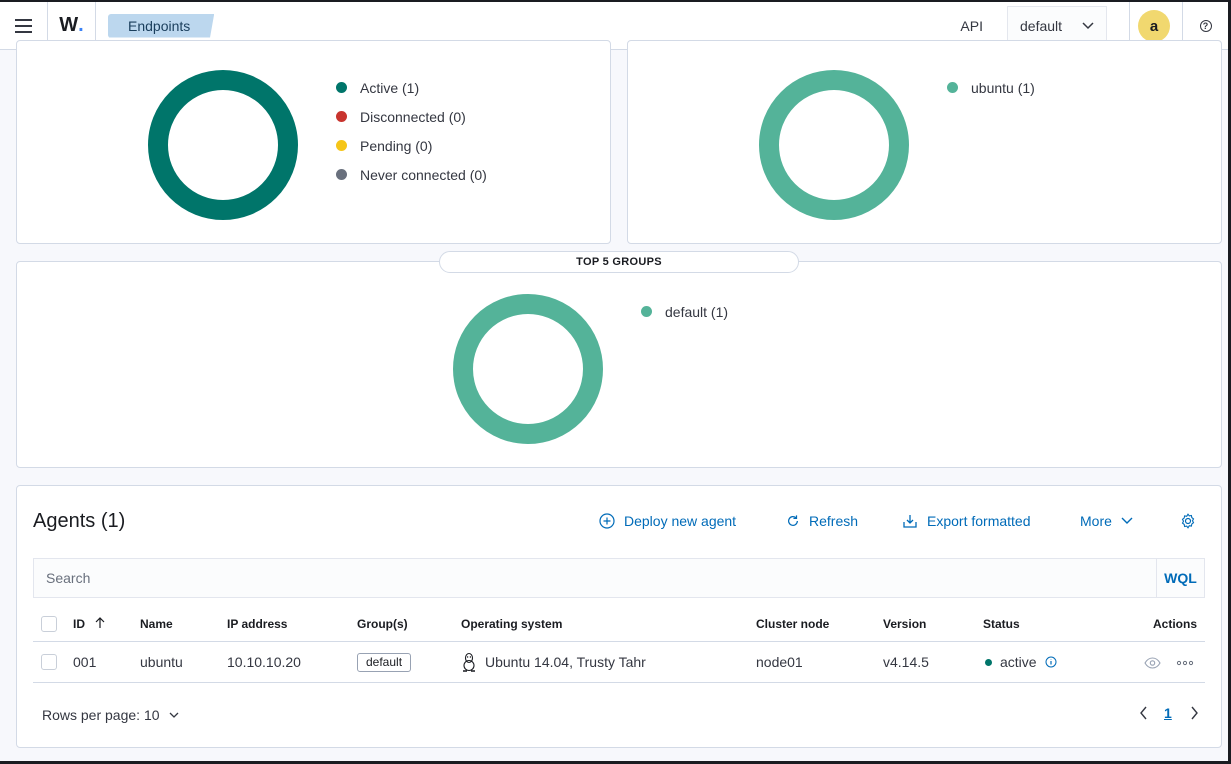 The height and width of the screenshot is (764, 1231). I want to click on refresh-button: Refresh, so click(822, 521).